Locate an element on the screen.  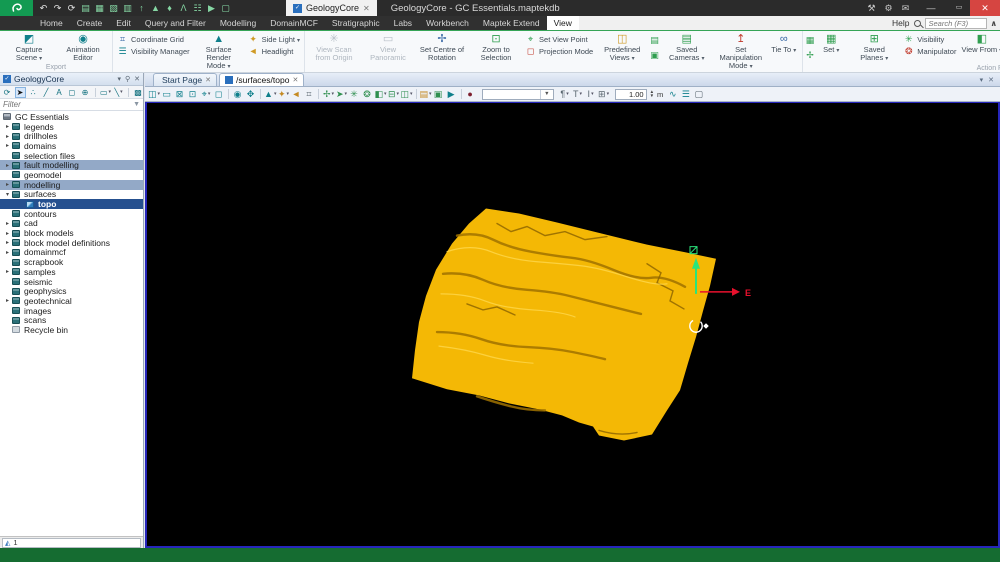
filter-input is located at coordinates (67, 104).